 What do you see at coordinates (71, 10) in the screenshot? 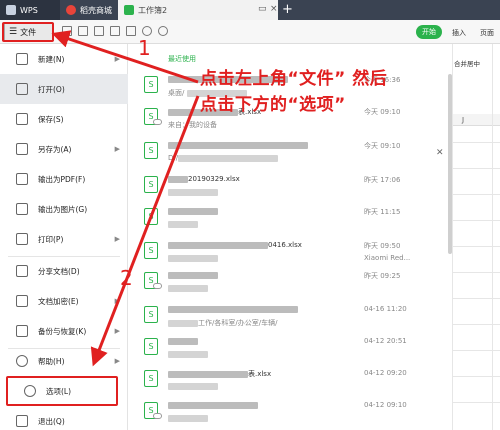
I see `store-icon` at bounding box center [71, 10].